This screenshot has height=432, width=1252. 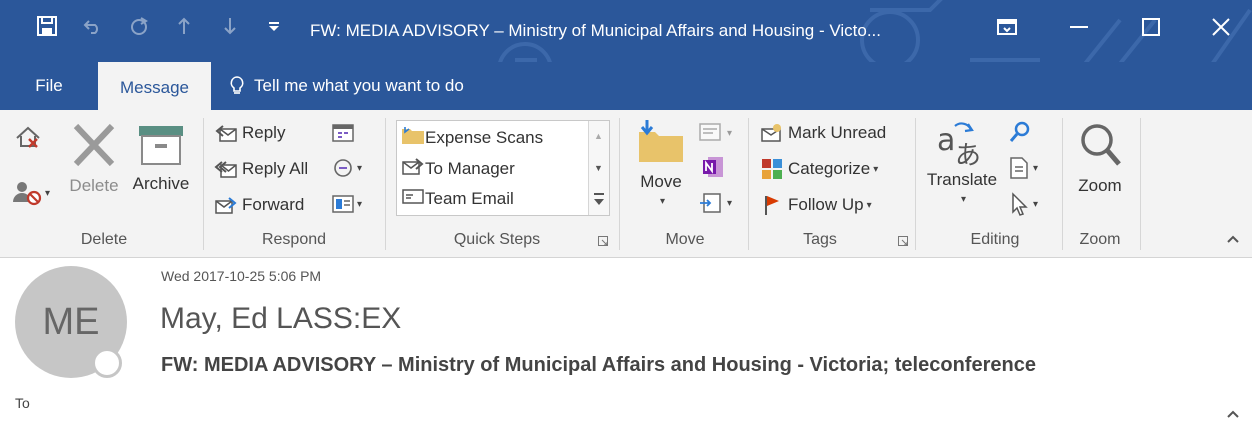 I want to click on envelope-icon, so click(x=413, y=198).